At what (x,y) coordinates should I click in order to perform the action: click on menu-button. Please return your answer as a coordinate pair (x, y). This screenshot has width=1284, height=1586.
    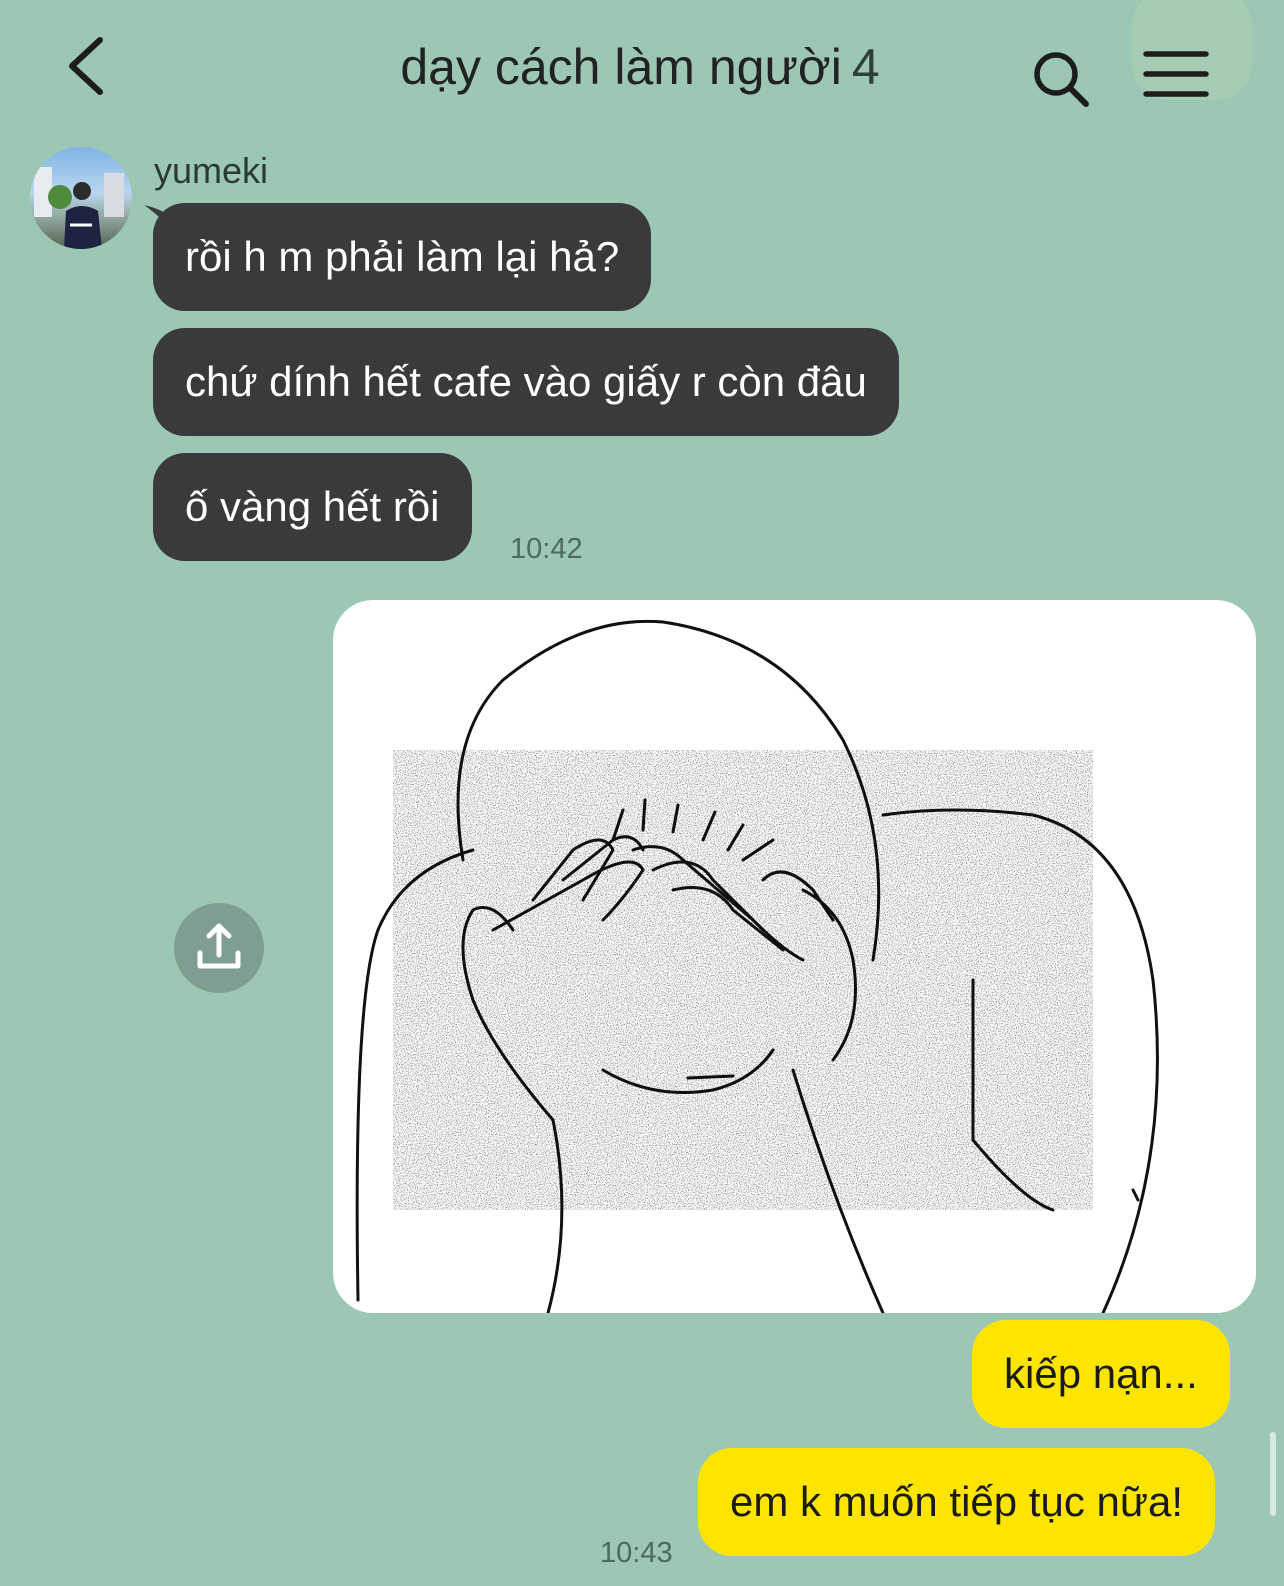
    Looking at the image, I should click on (1178, 76).